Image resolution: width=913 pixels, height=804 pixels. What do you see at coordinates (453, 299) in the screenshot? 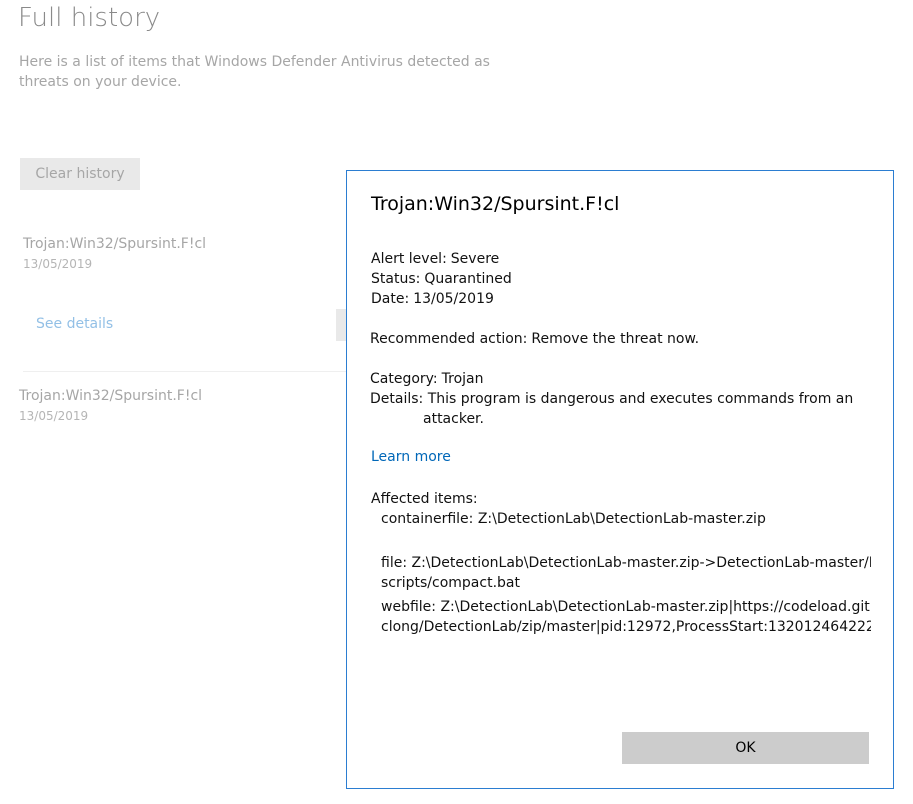
I see `date-value: 13/05/2019` at bounding box center [453, 299].